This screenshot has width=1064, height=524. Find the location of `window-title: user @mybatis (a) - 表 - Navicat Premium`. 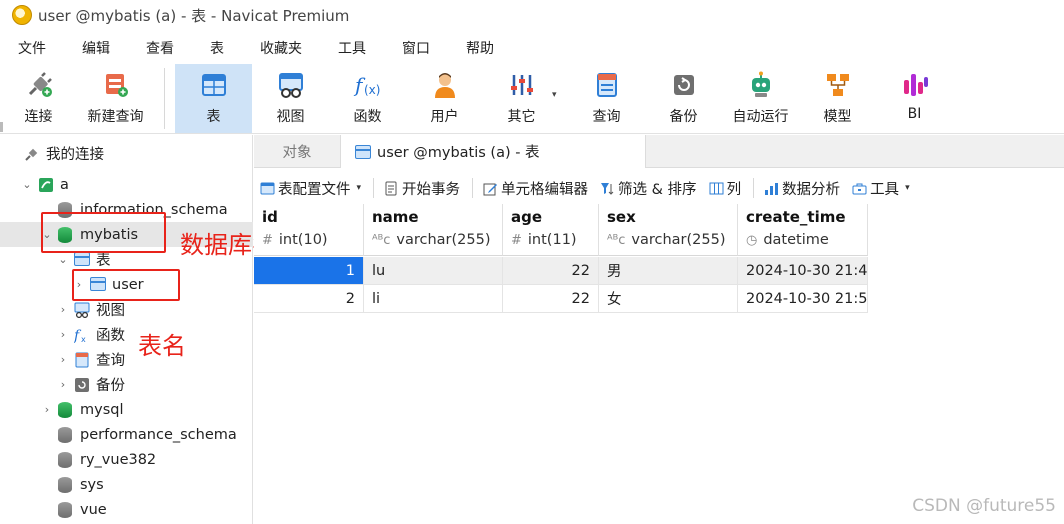

window-title: user @mybatis (a) - 表 - Navicat Premium is located at coordinates (194, 15).